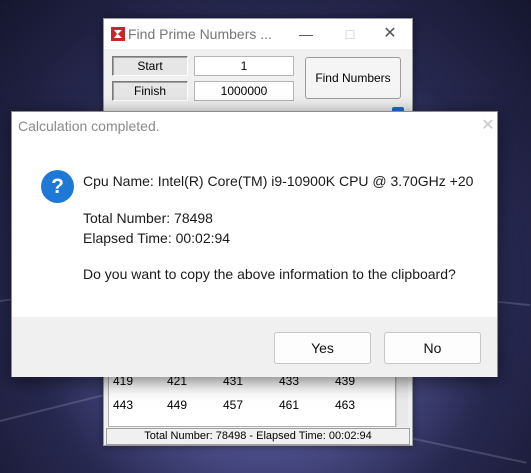  Describe the element at coordinates (57, 186) in the screenshot. I see `question-icon: ?` at that location.